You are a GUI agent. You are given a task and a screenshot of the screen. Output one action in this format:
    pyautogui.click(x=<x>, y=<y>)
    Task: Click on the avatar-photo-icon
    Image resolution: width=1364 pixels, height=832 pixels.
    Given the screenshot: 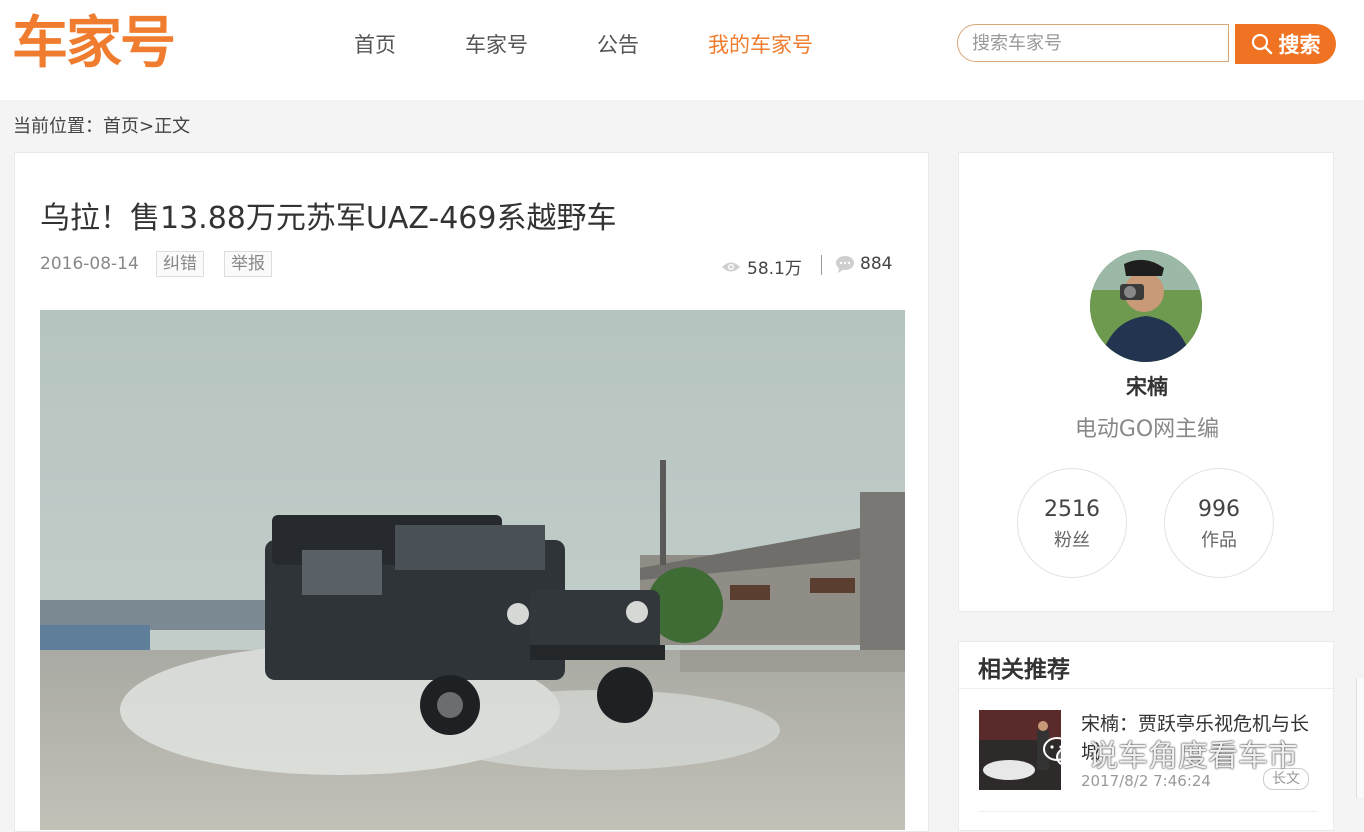 What is the action you would take?
    pyautogui.click(x=1146, y=306)
    